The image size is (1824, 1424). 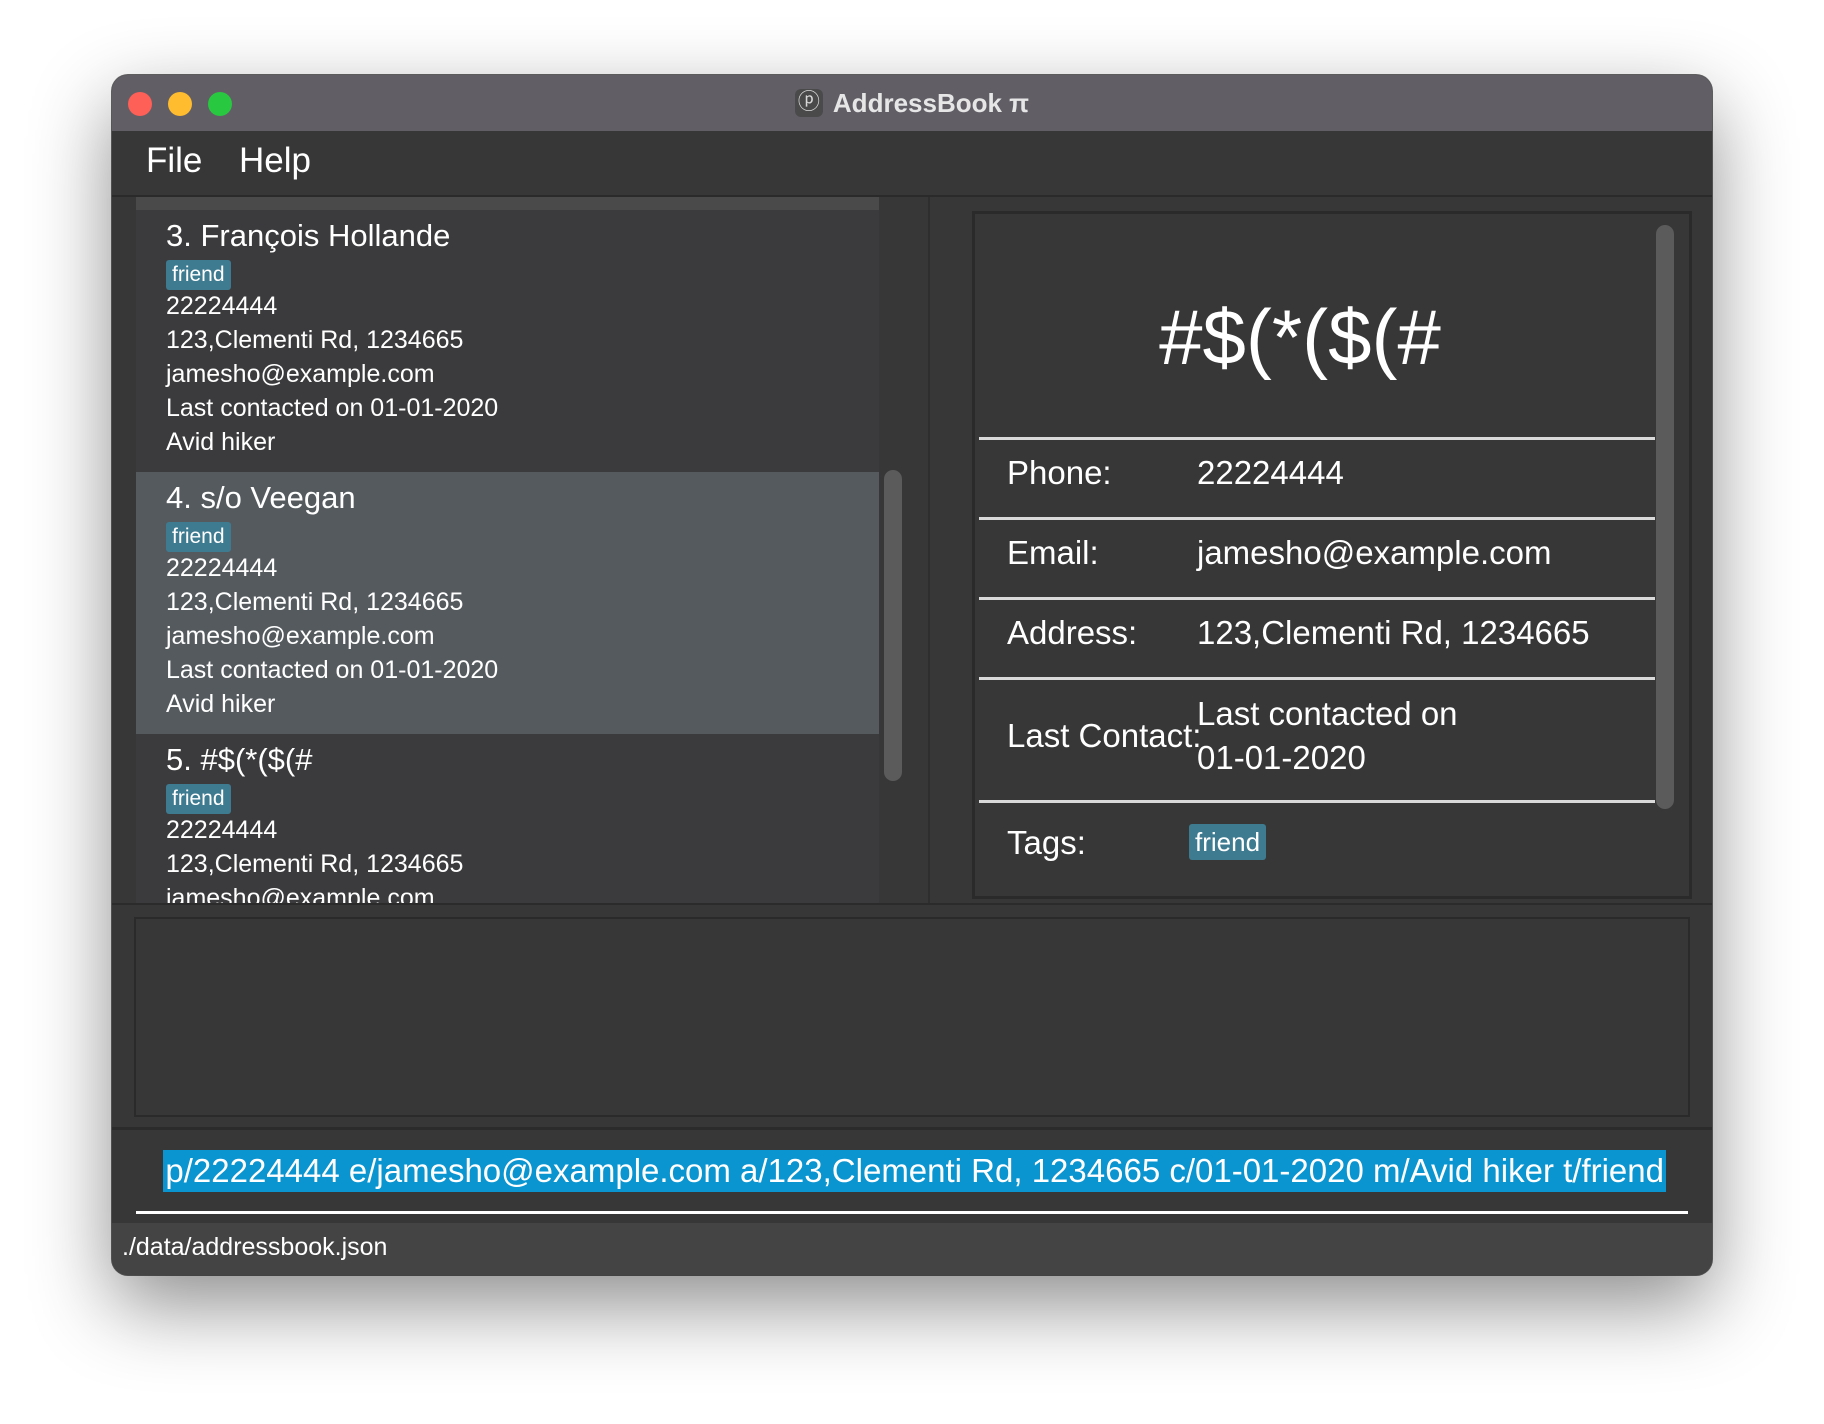 I want to click on address-label: Address:, so click(x=1072, y=632).